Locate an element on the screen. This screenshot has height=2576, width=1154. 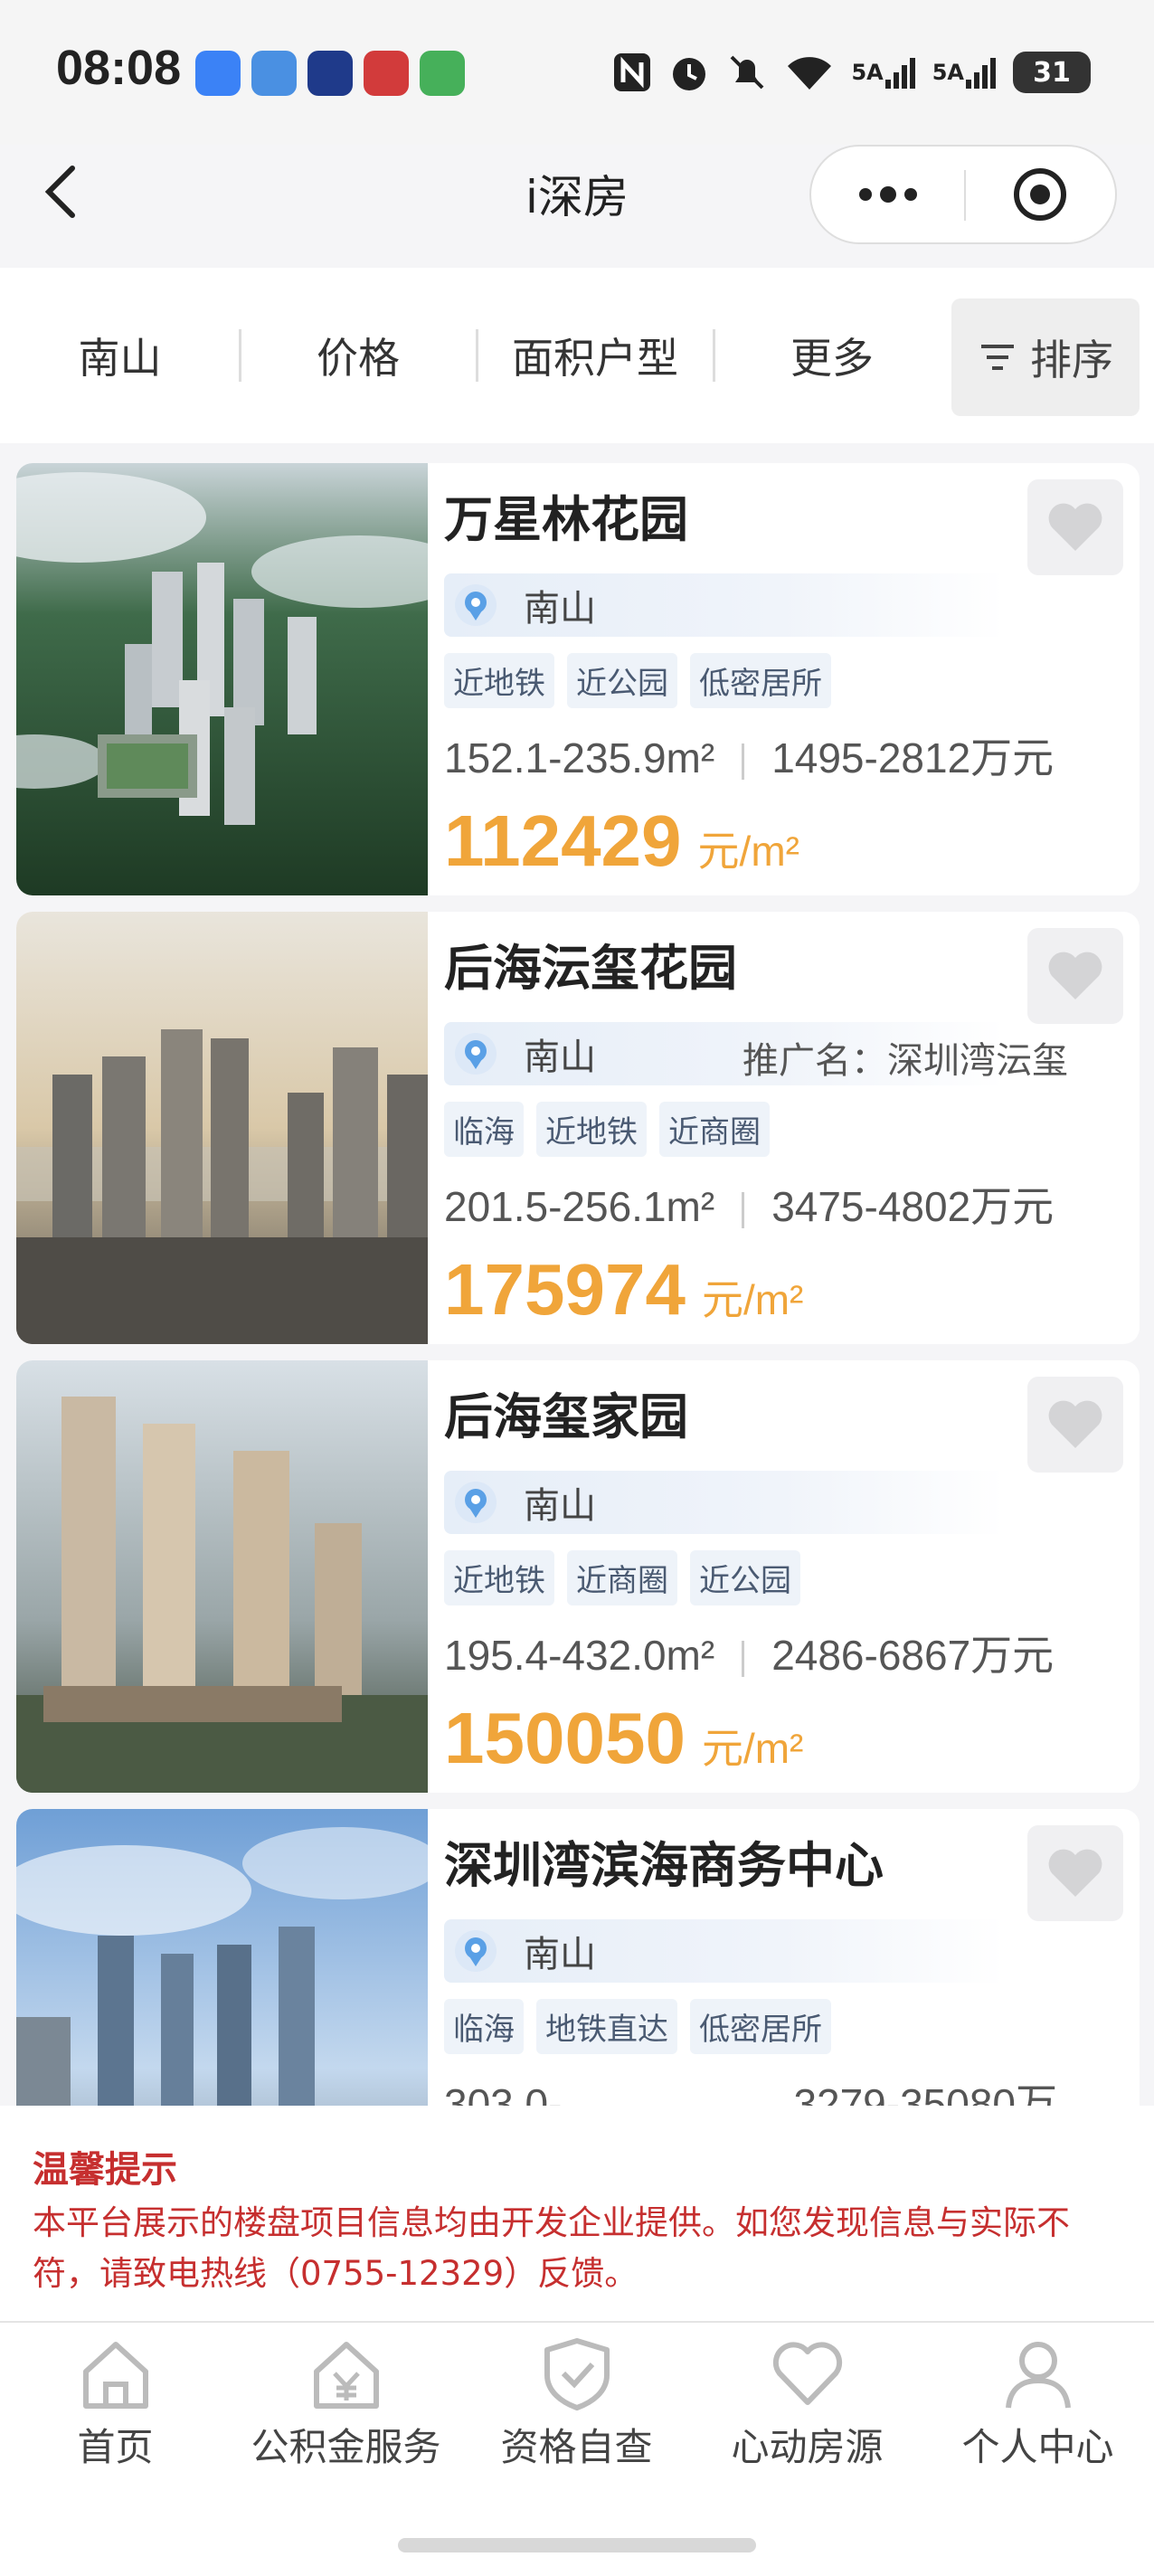
tab-profile: 个人中心 is located at coordinates (1037, 2405).